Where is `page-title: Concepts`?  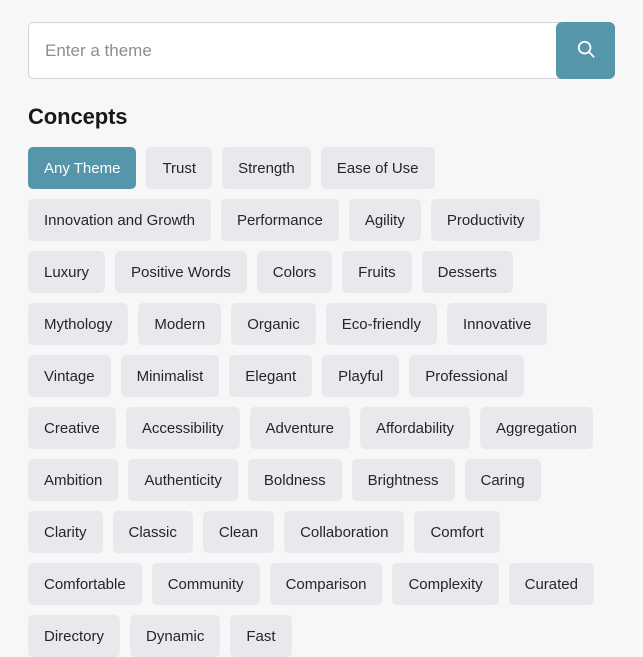 page-title: Concepts is located at coordinates (78, 116).